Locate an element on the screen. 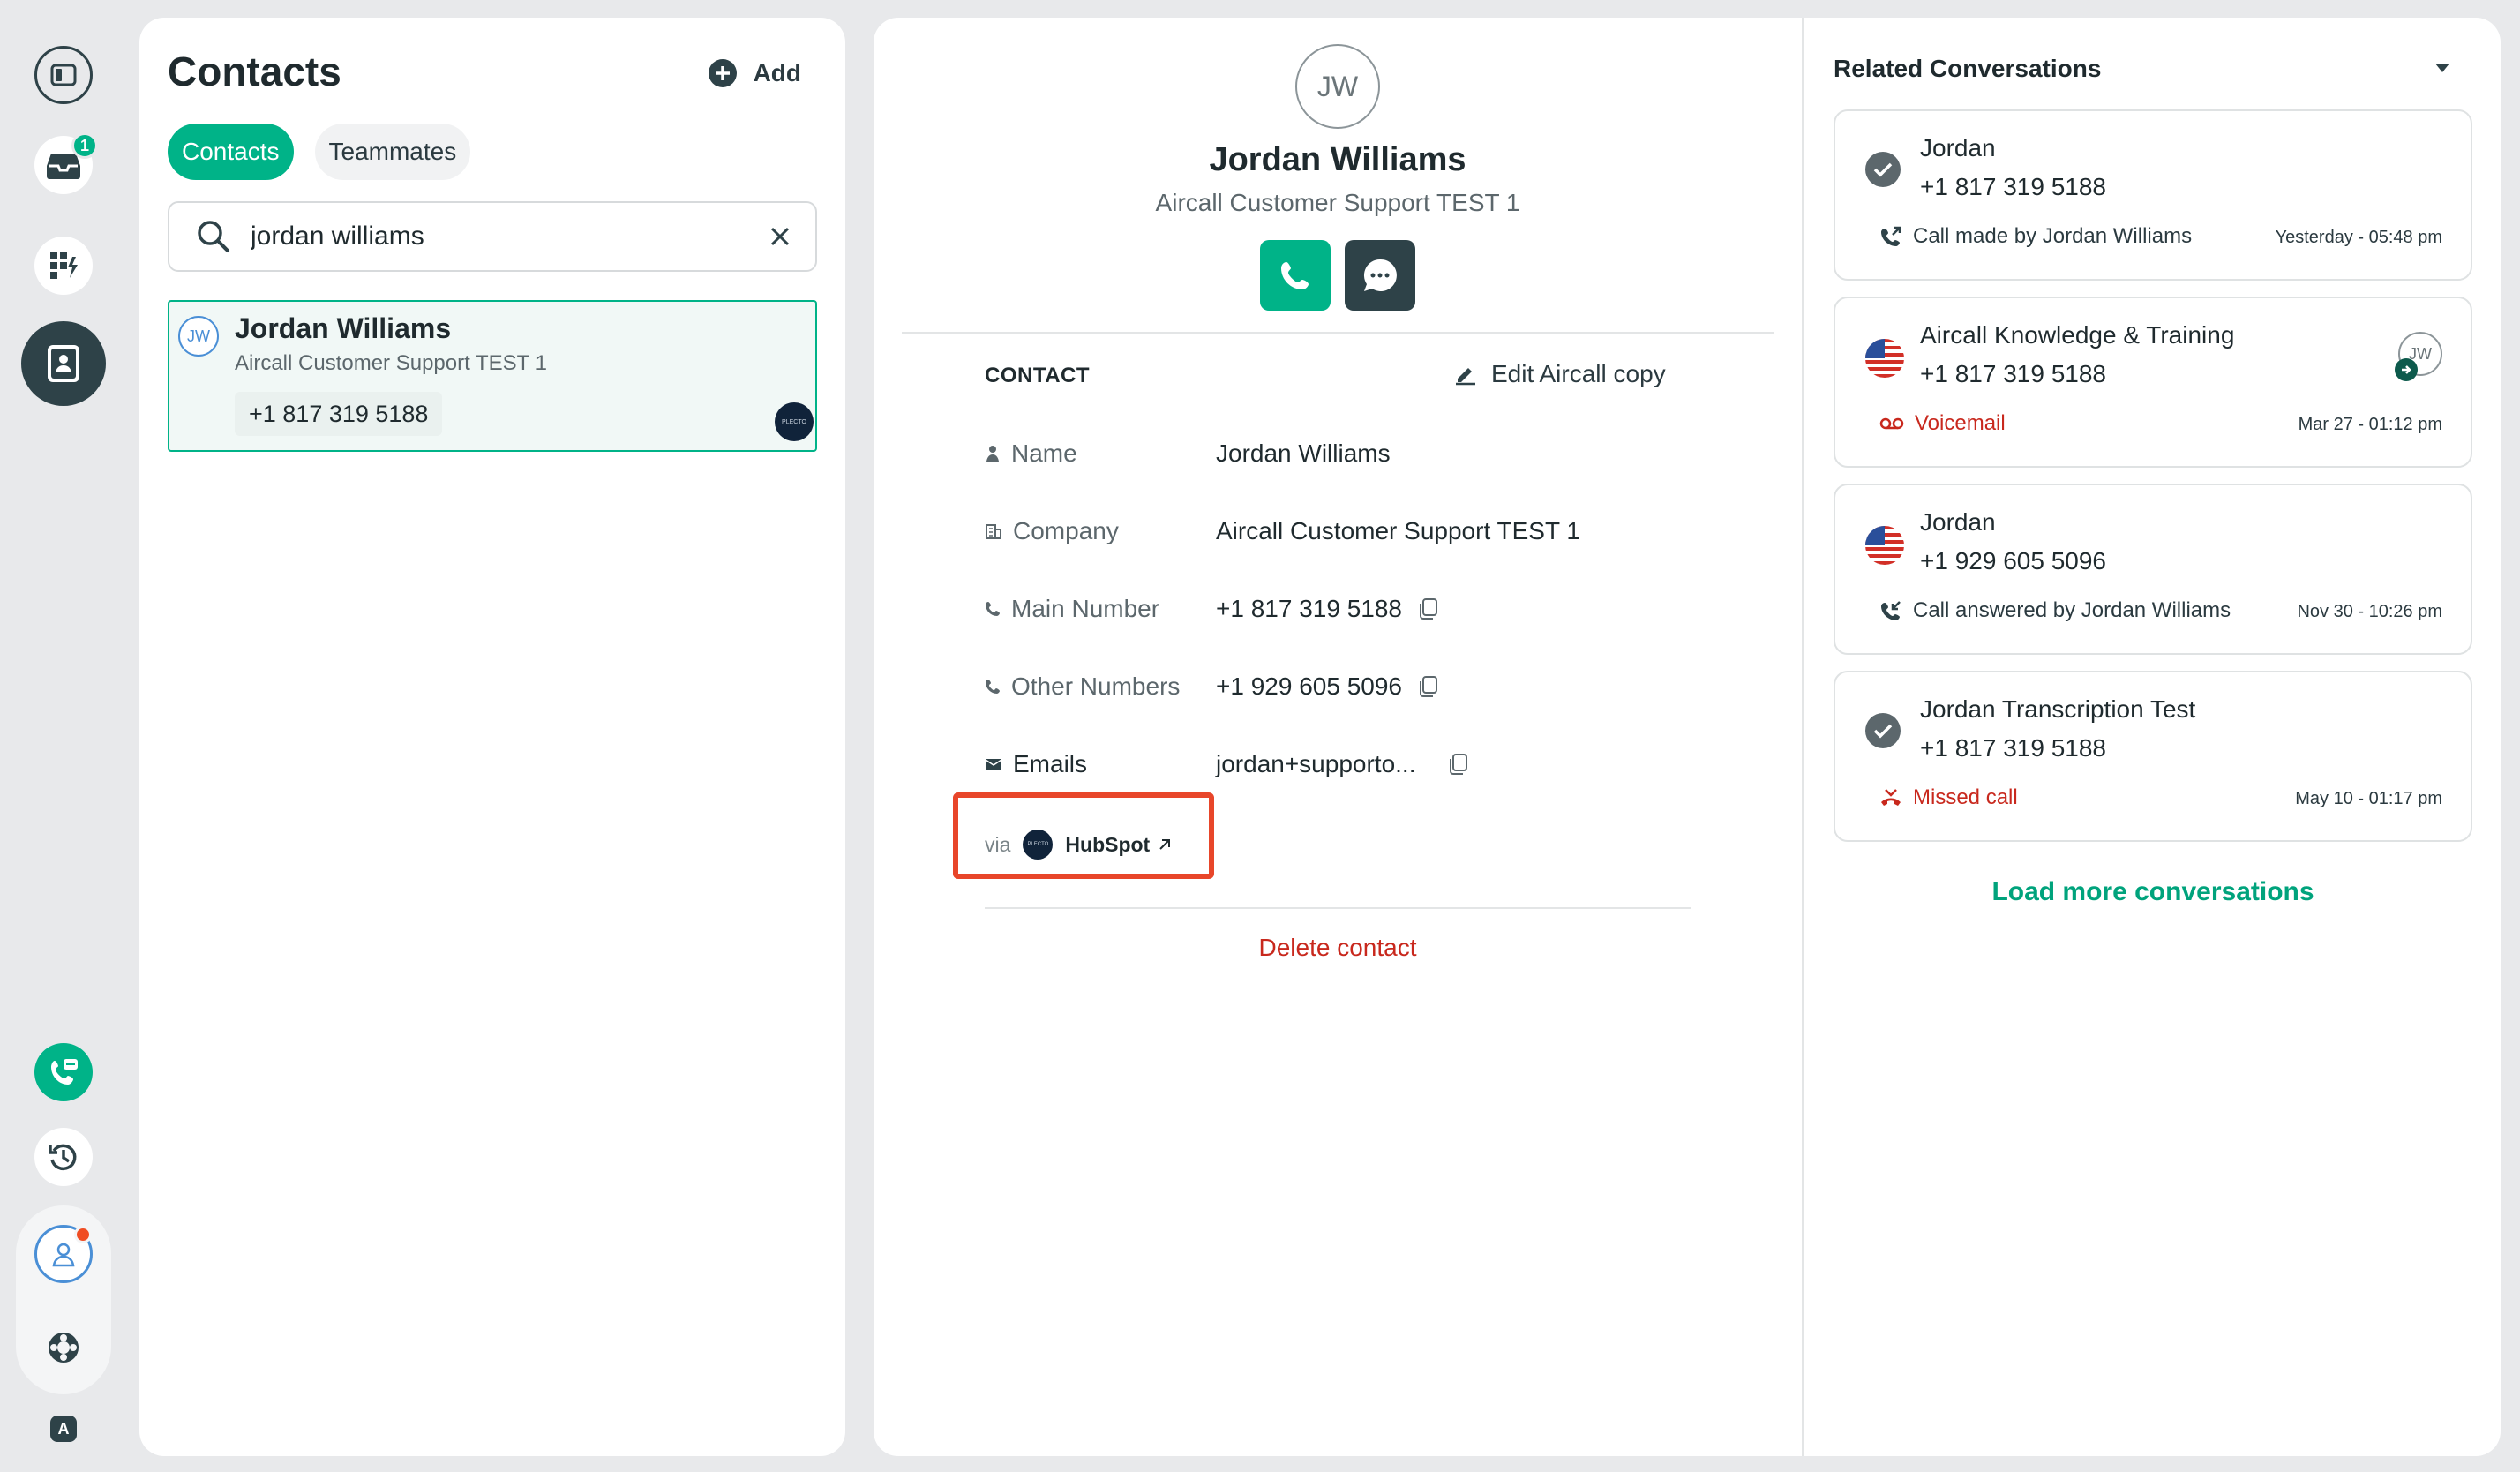  hubspot-link: HubSpot is located at coordinates (1119, 845).